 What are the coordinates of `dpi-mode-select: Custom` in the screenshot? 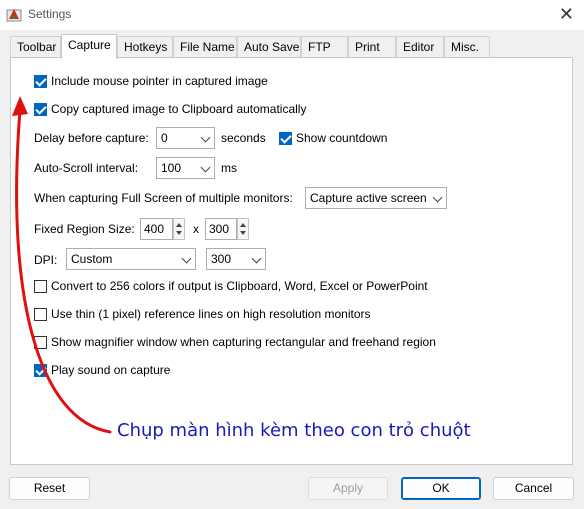 It's located at (131, 259).